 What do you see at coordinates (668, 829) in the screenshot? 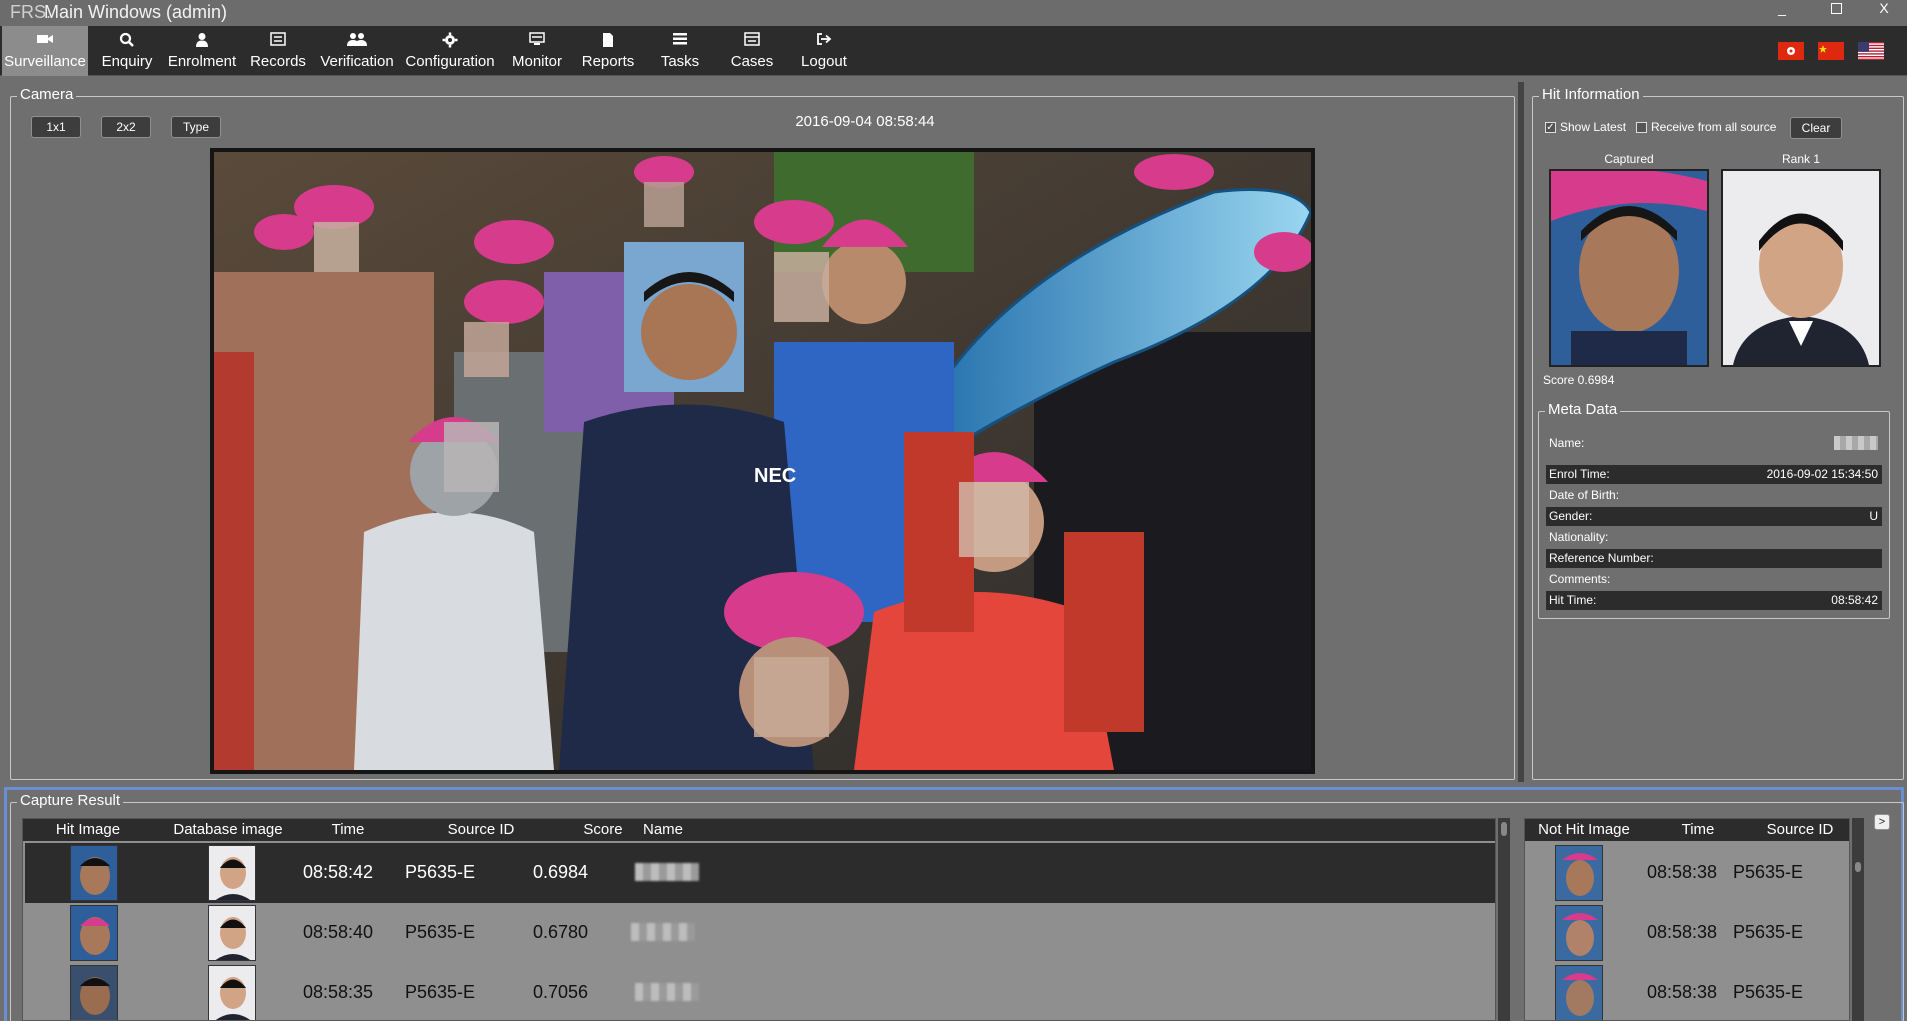
I see `col-name: Name` at bounding box center [668, 829].